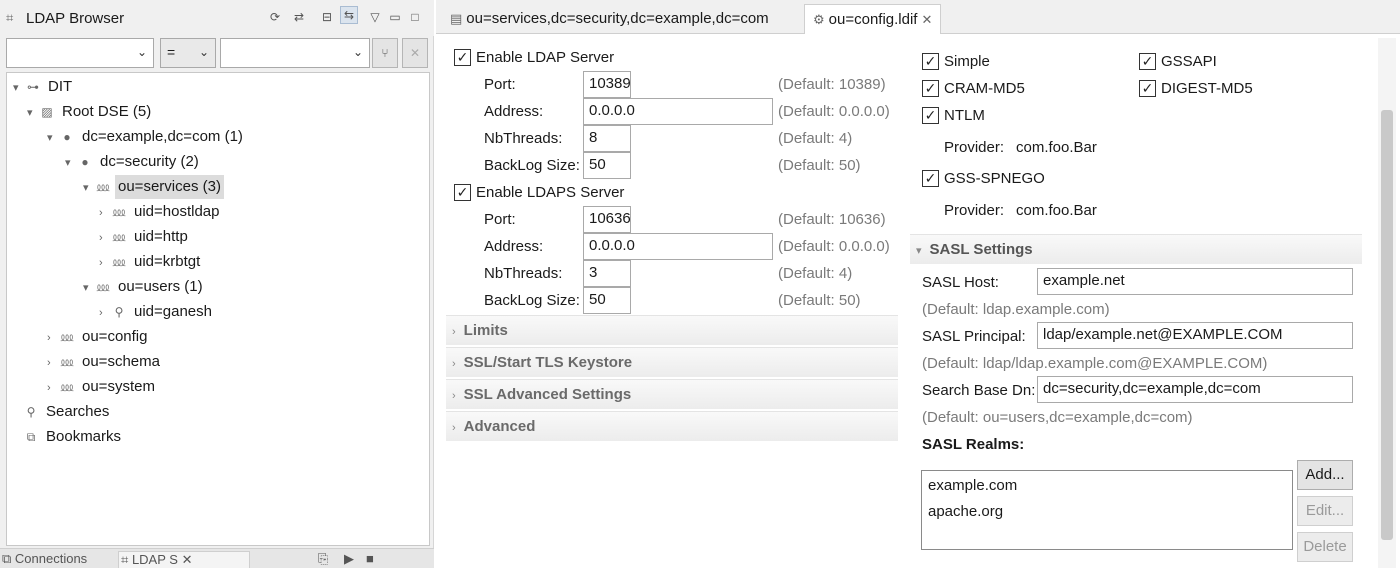 This screenshot has height=568, width=1400. I want to click on chevron-down-icon: ⌄, so click(357, 52).